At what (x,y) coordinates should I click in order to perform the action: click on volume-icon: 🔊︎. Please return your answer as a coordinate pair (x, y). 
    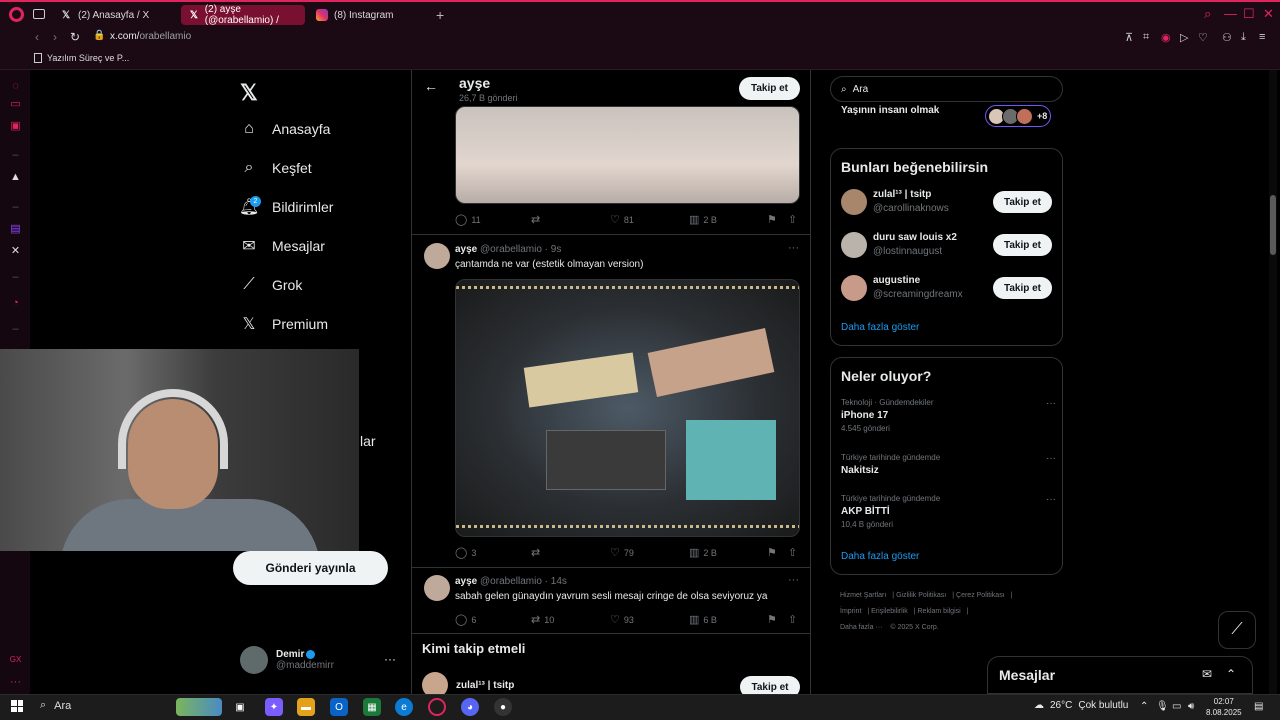
    Looking at the image, I should click on (1191, 706).